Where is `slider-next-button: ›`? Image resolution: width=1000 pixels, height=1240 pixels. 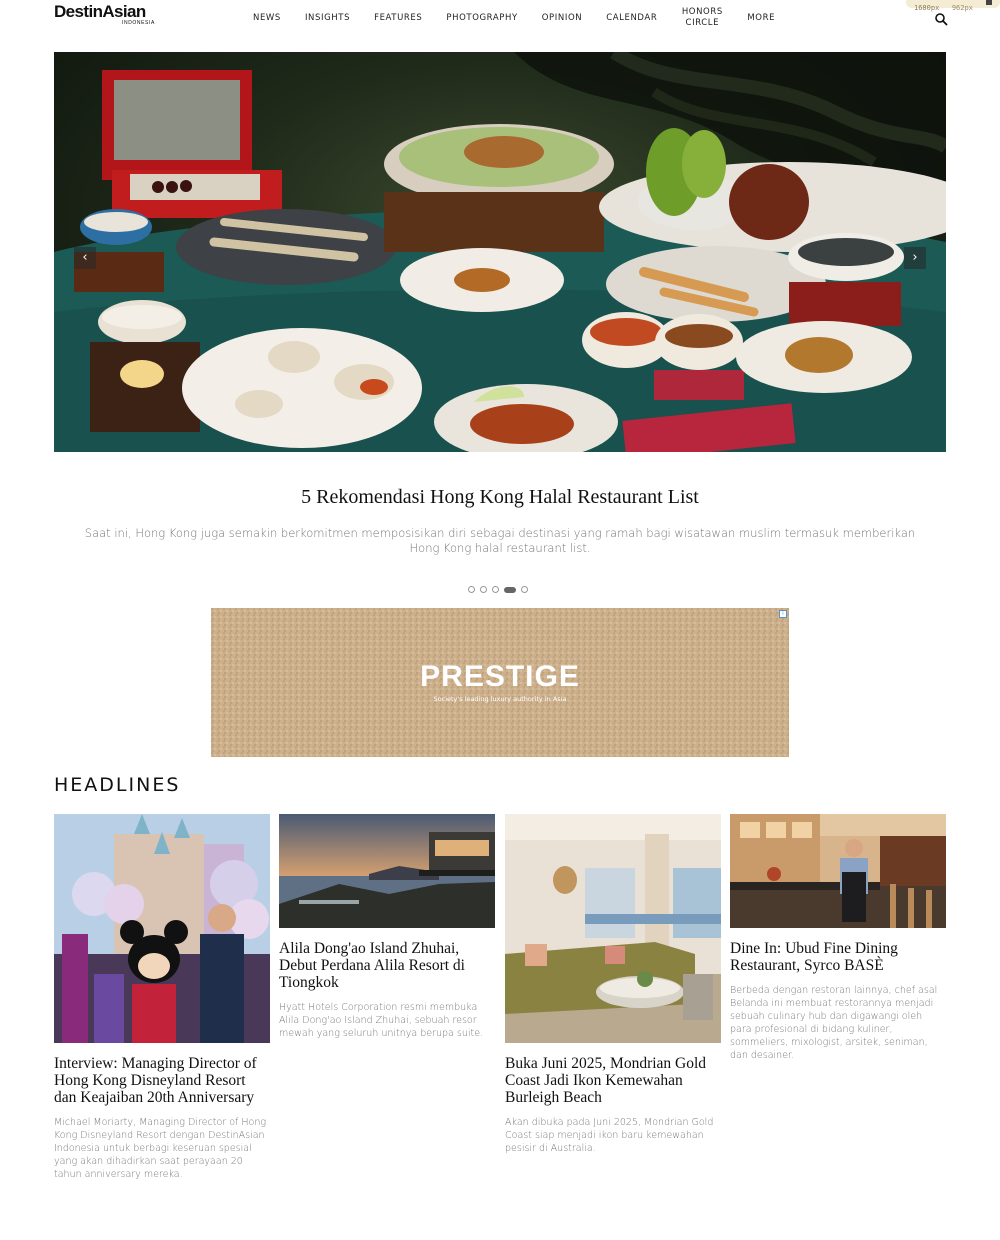
slider-next-button: › is located at coordinates (915, 258).